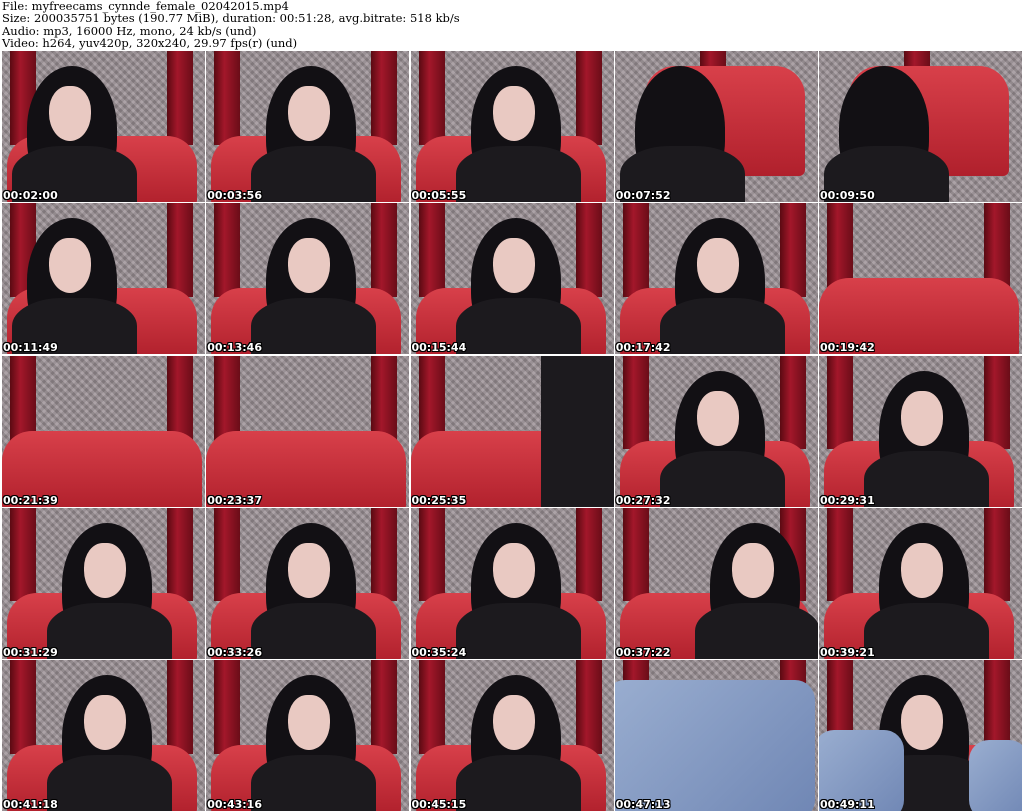  Describe the element at coordinates (30, 195) in the screenshot. I see `thumbnail-timestamp: 00:02:00` at that location.